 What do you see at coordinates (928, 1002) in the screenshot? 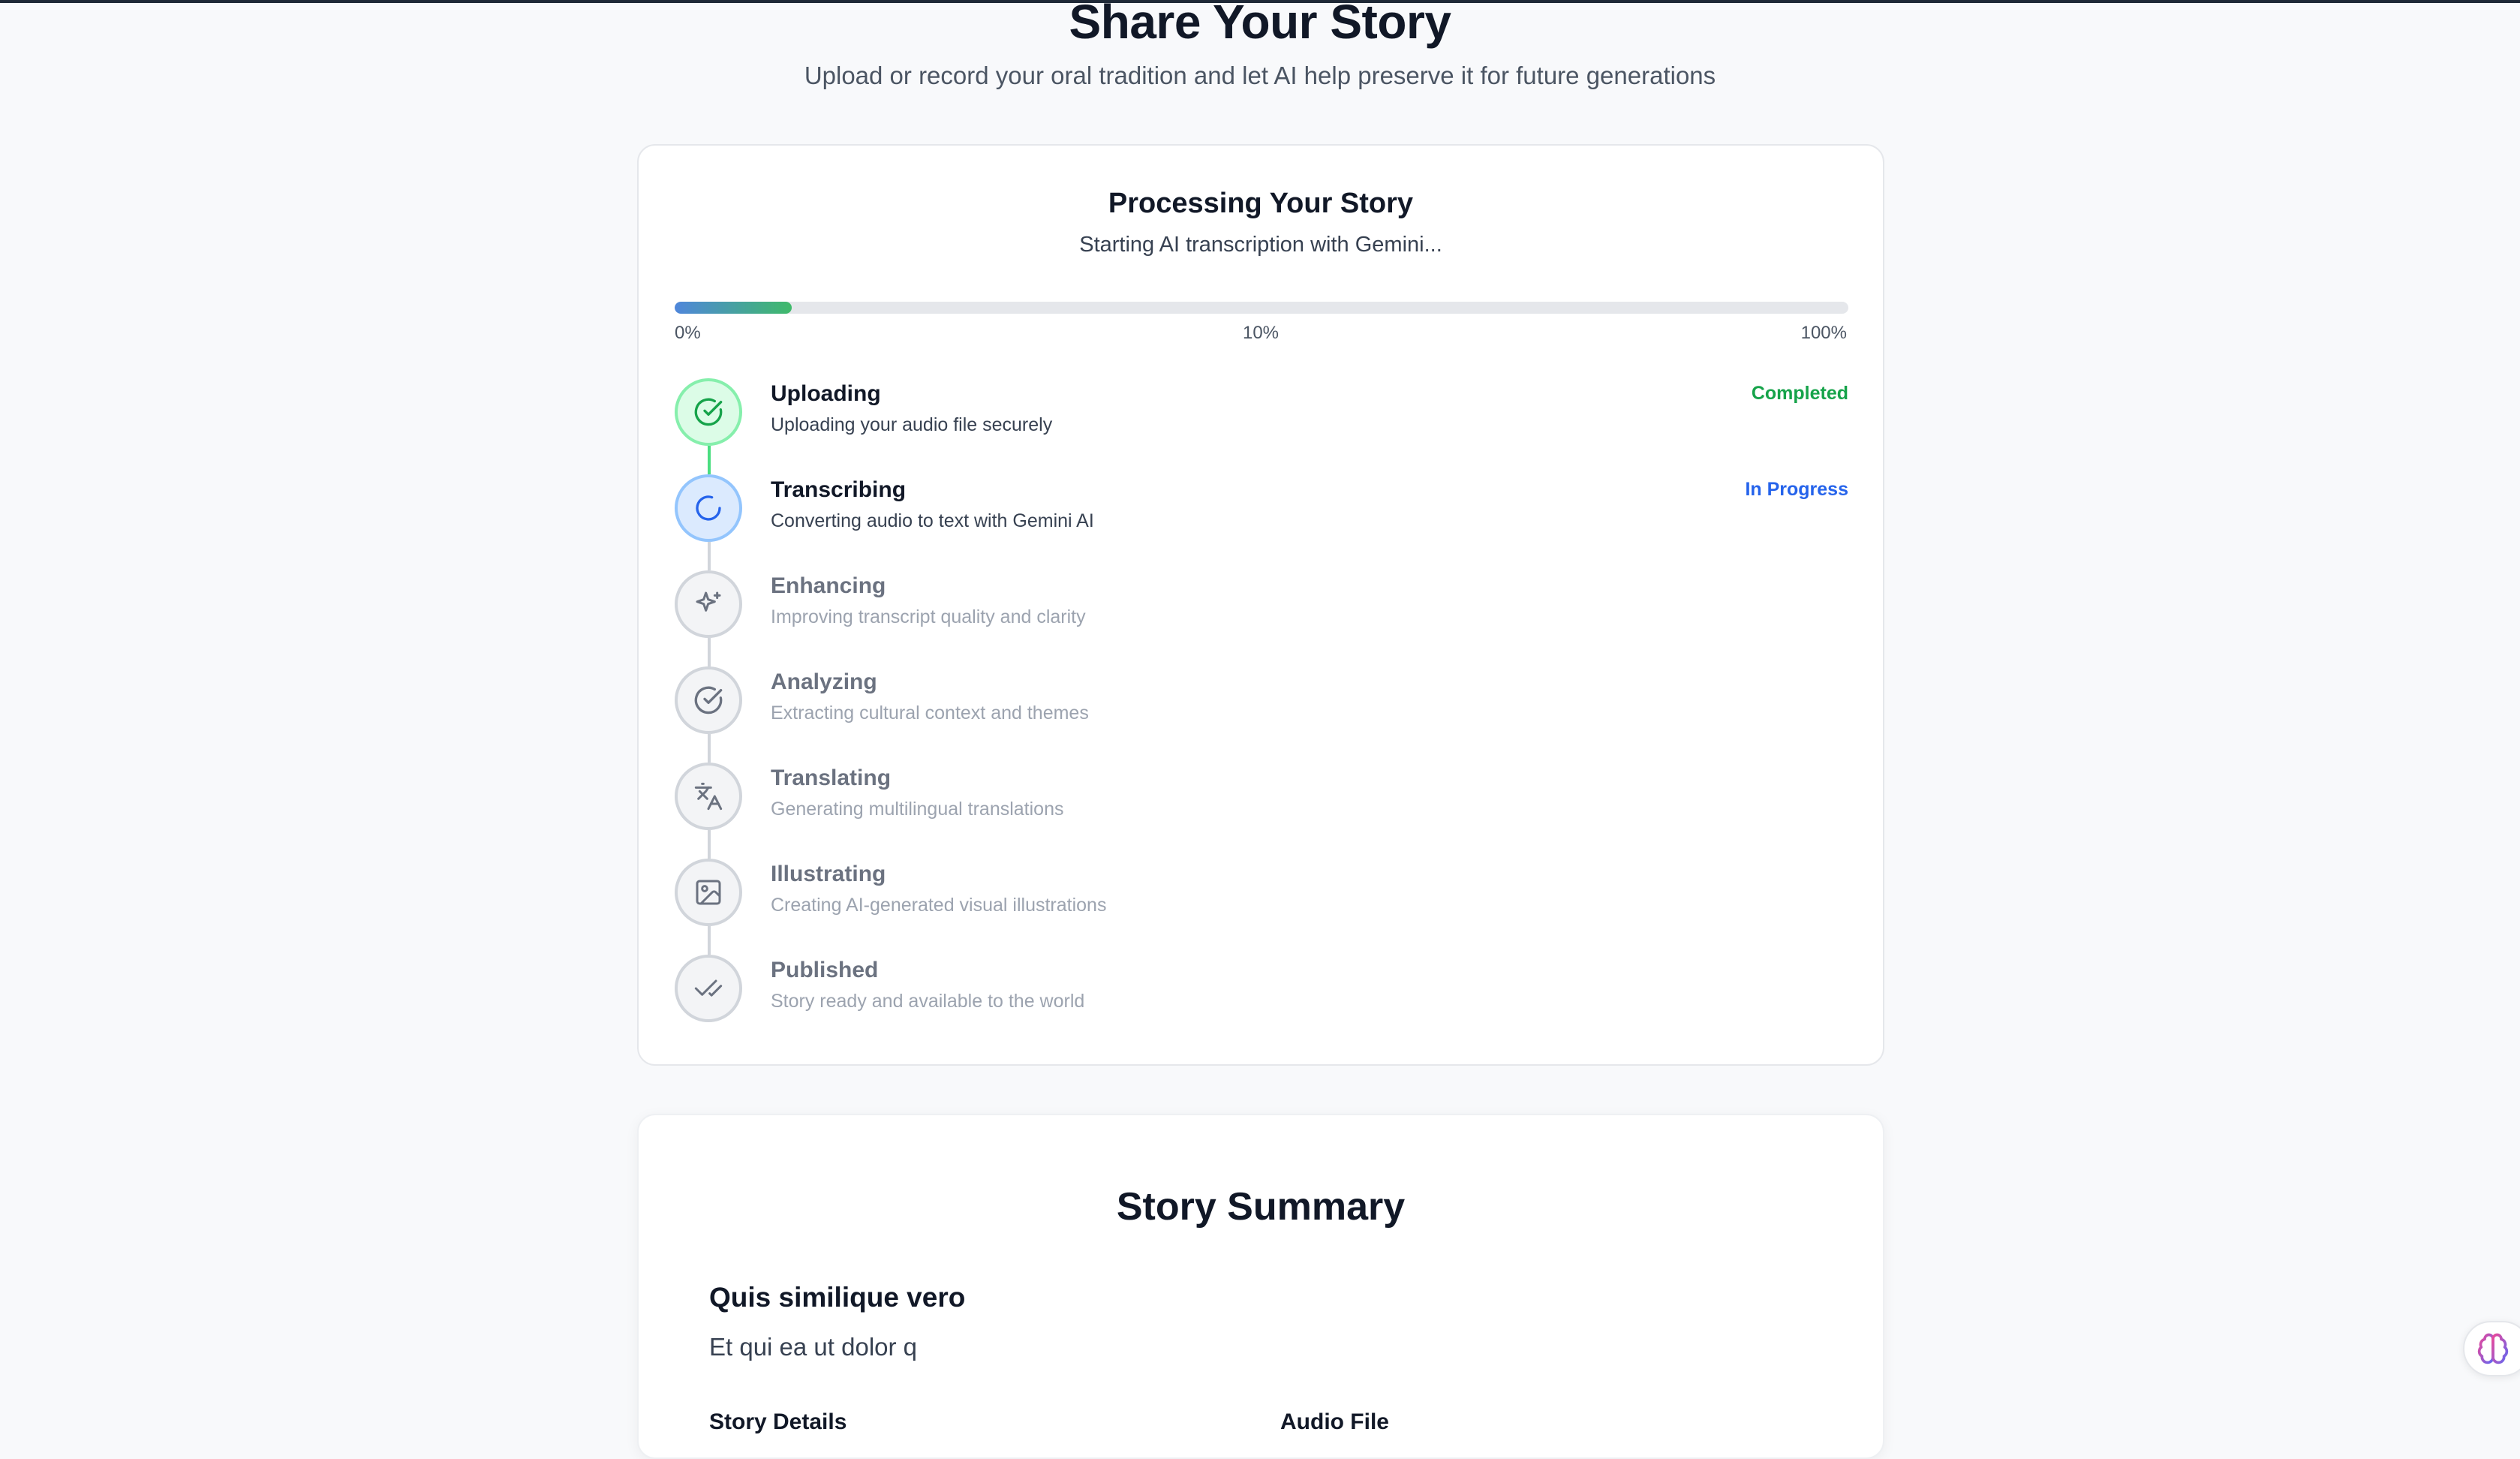
I see `step-description: Story ready and available to the world` at bounding box center [928, 1002].